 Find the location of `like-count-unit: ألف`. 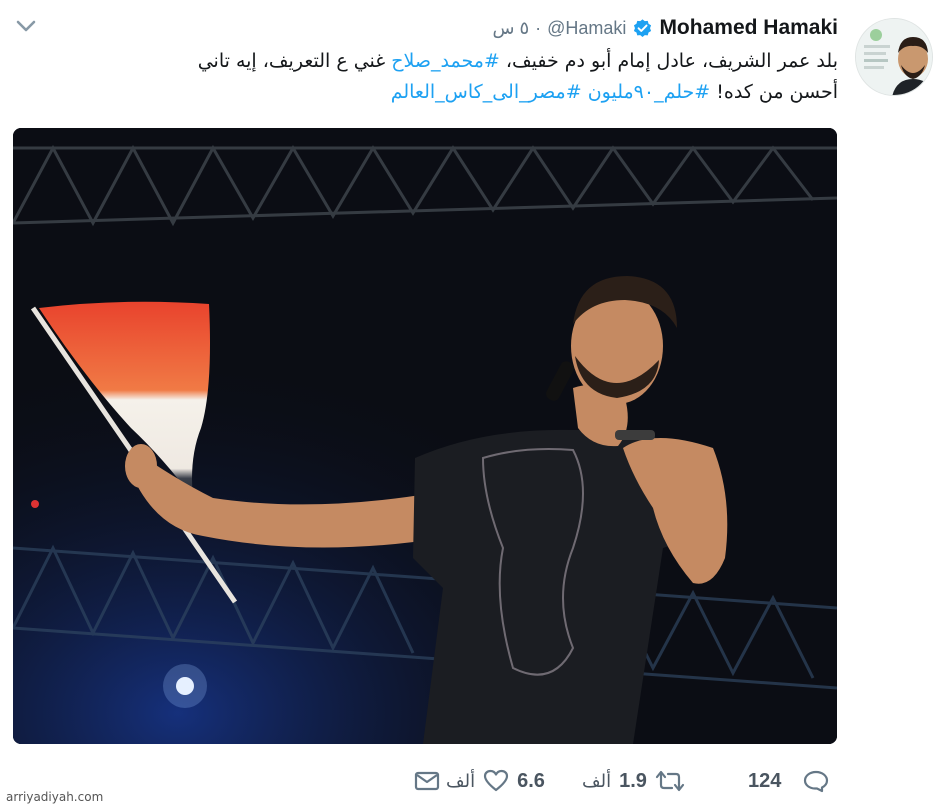

like-count-unit: ألف is located at coordinates (461, 781).